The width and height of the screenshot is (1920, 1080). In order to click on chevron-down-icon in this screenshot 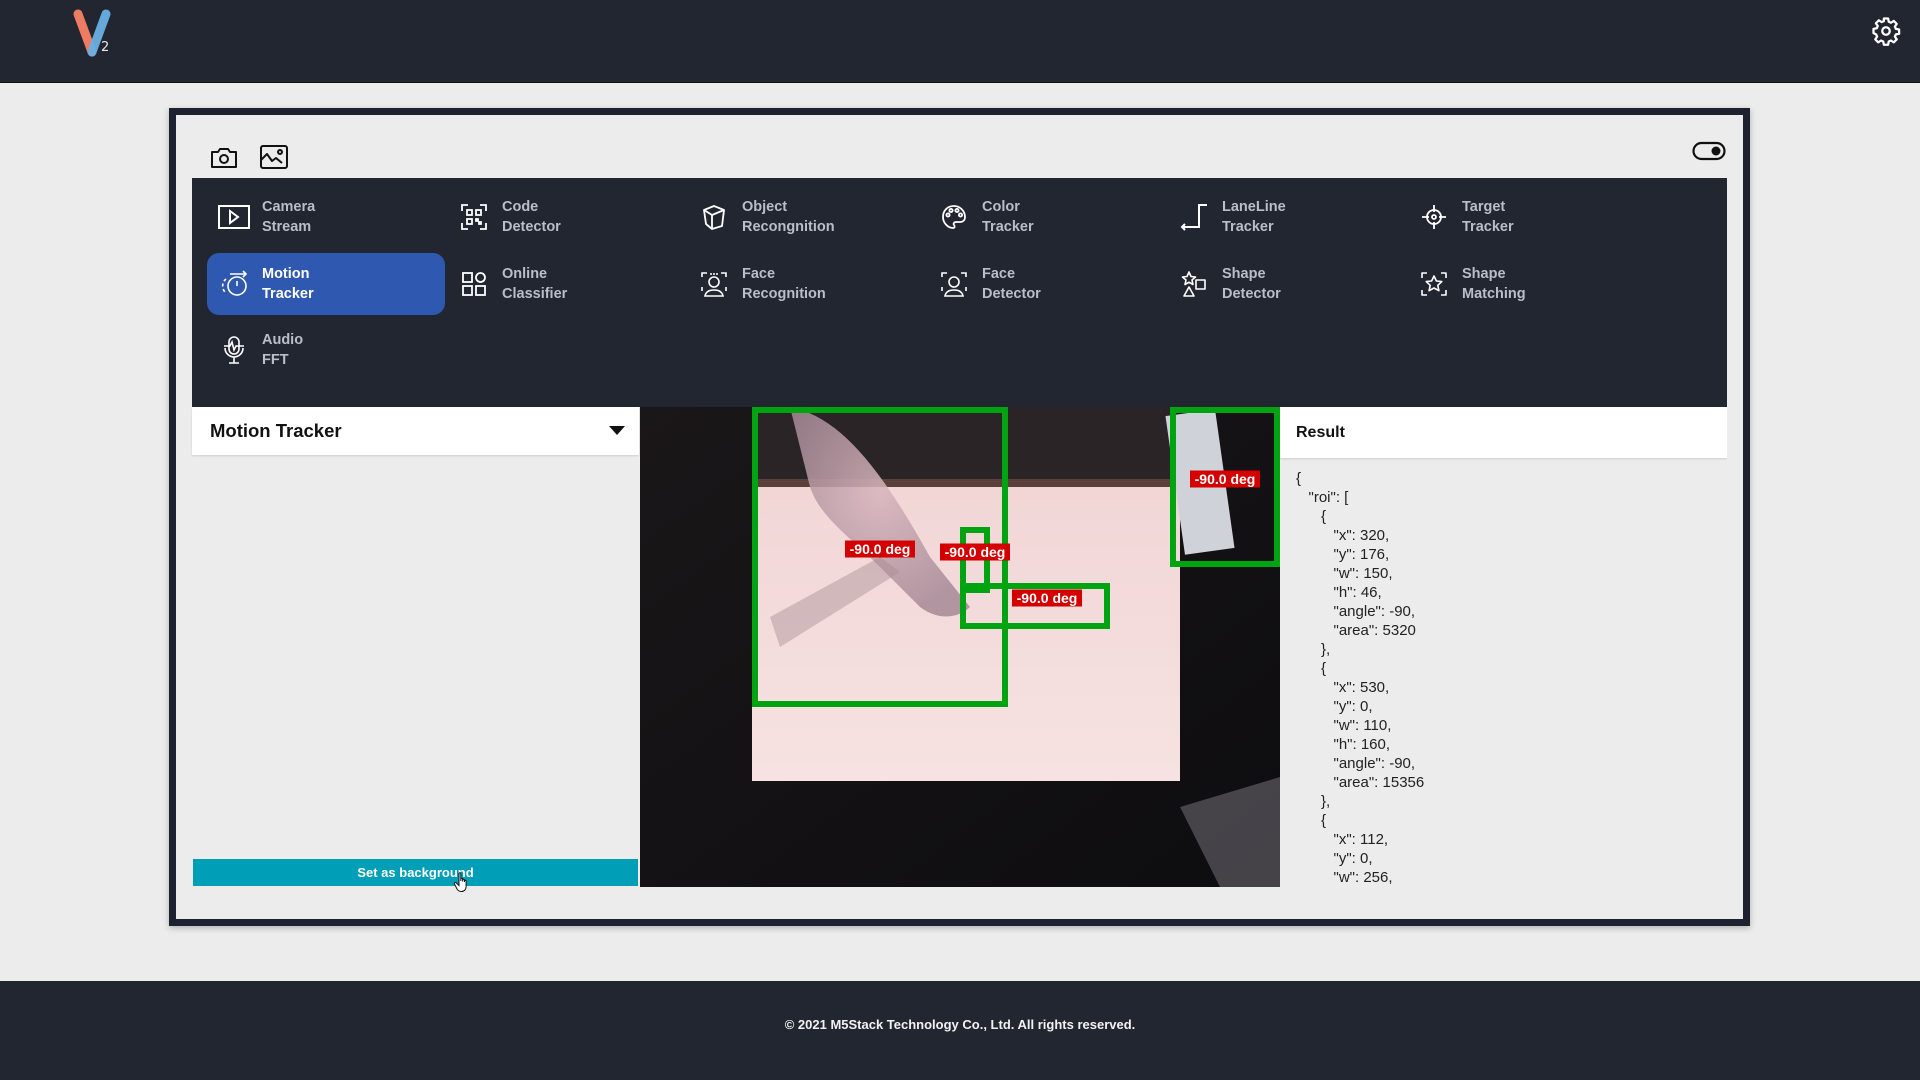, I will do `click(617, 430)`.